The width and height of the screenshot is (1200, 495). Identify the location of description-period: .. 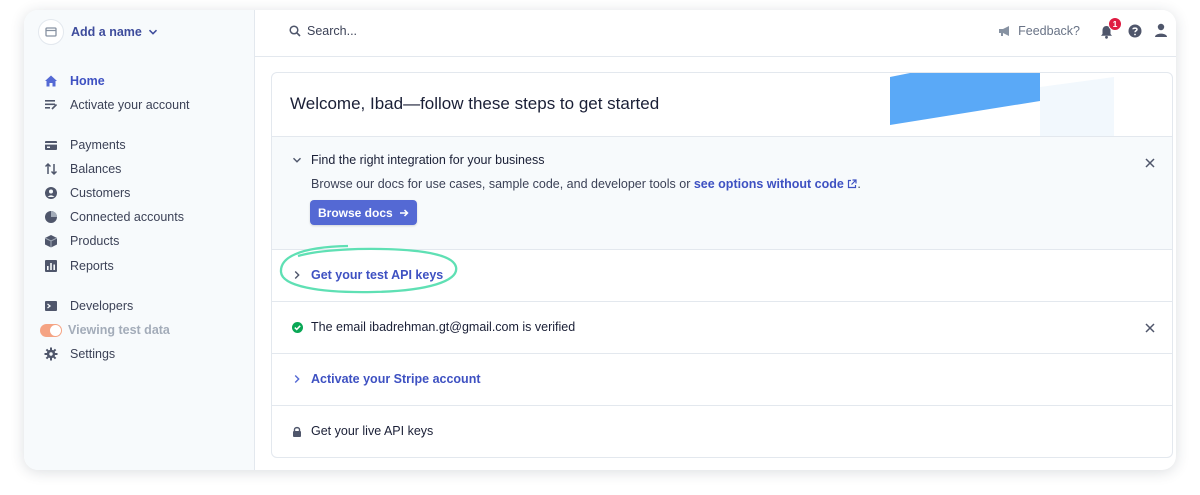
(859, 184).